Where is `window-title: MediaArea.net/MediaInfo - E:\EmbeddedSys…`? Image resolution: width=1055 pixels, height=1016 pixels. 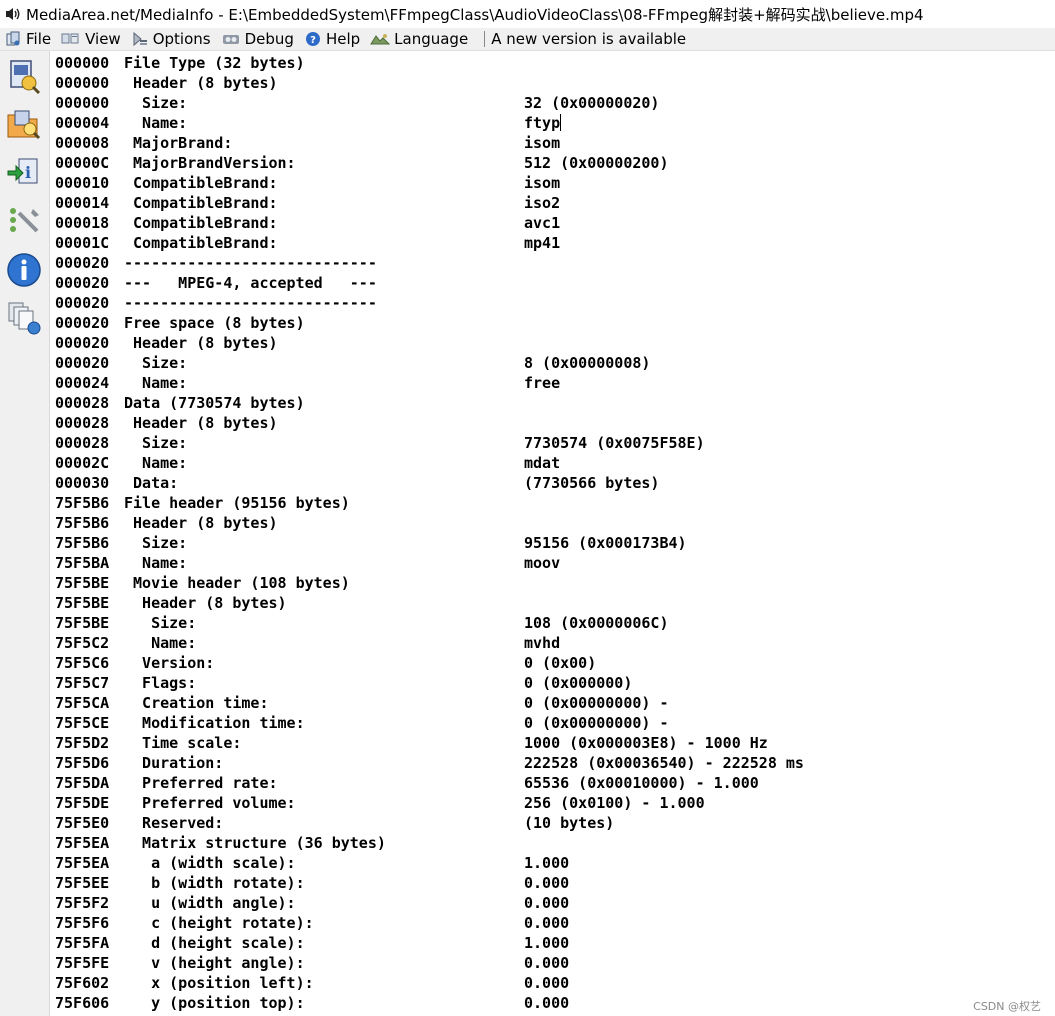
window-title: MediaArea.net/MediaInfo - E:\EmbeddedSys… is located at coordinates (475, 14).